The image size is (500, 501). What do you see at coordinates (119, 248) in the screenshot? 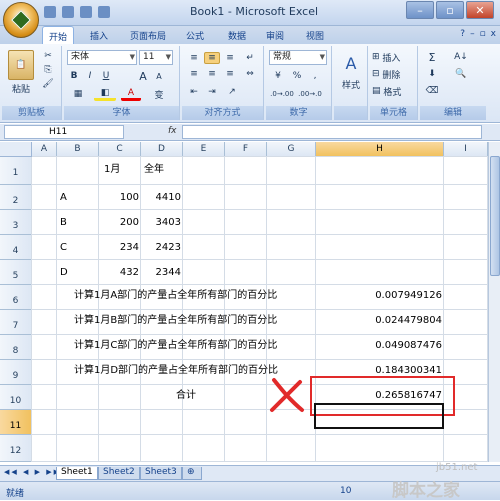
I see `cell-c4: 234` at bounding box center [119, 248].